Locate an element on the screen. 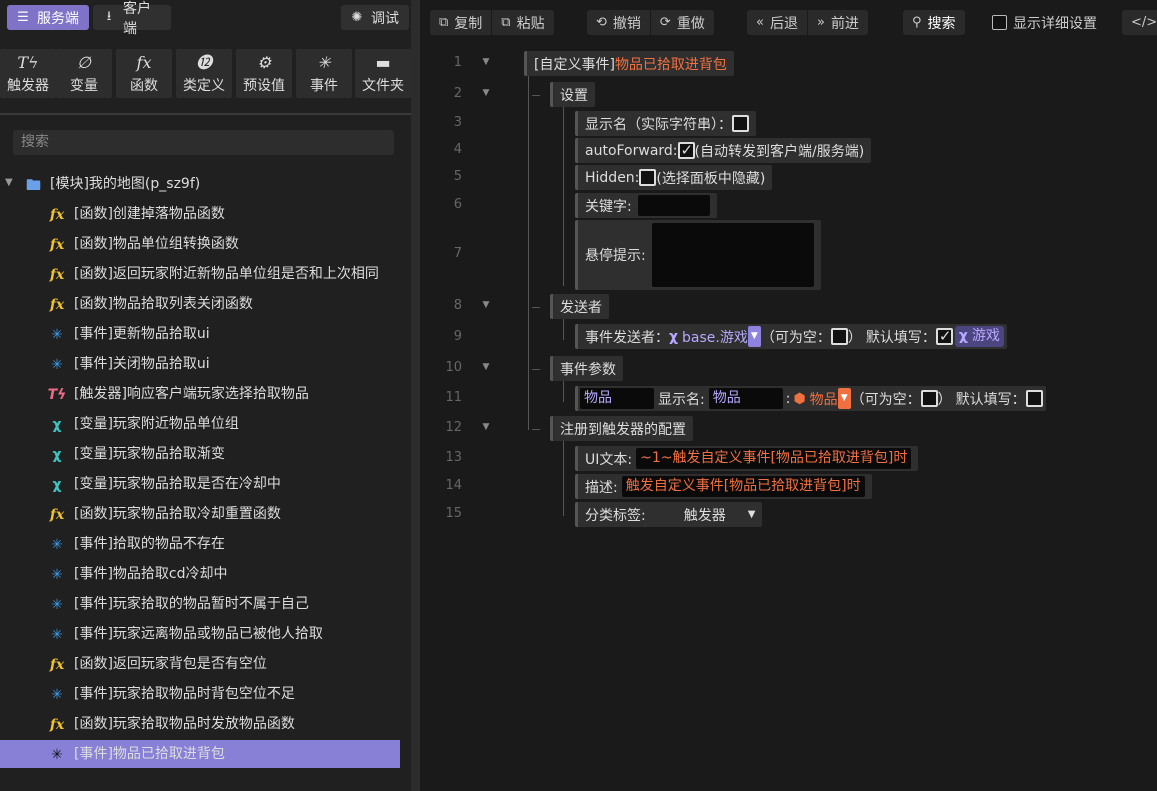  tree-item: ✳ [事件]玩家拾取的物品暂时不属于自己 is located at coordinates (205, 604).